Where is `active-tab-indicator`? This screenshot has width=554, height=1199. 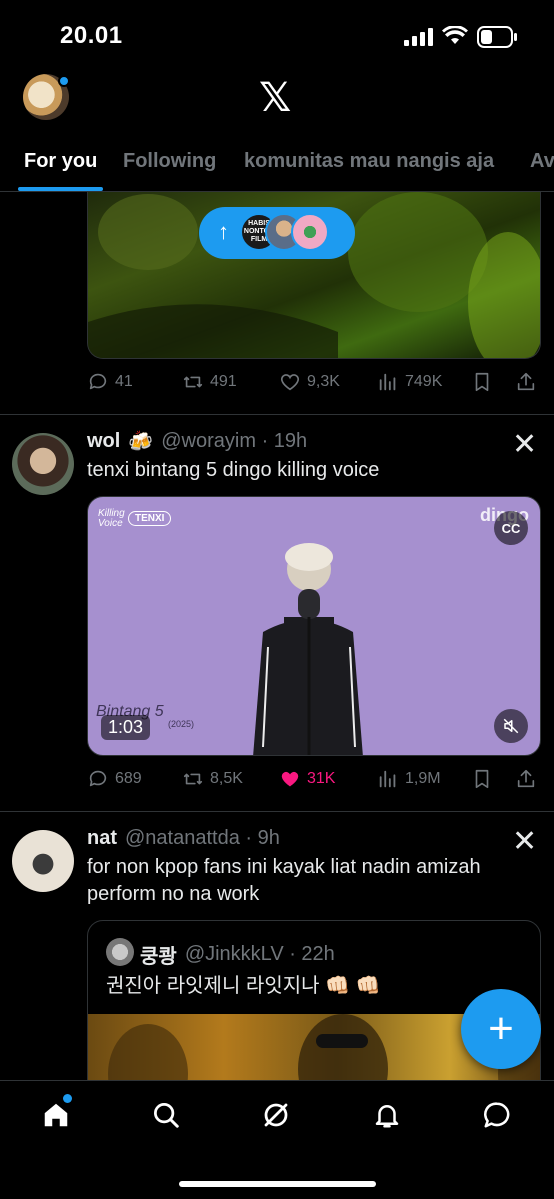
active-tab-indicator is located at coordinates (60, 189).